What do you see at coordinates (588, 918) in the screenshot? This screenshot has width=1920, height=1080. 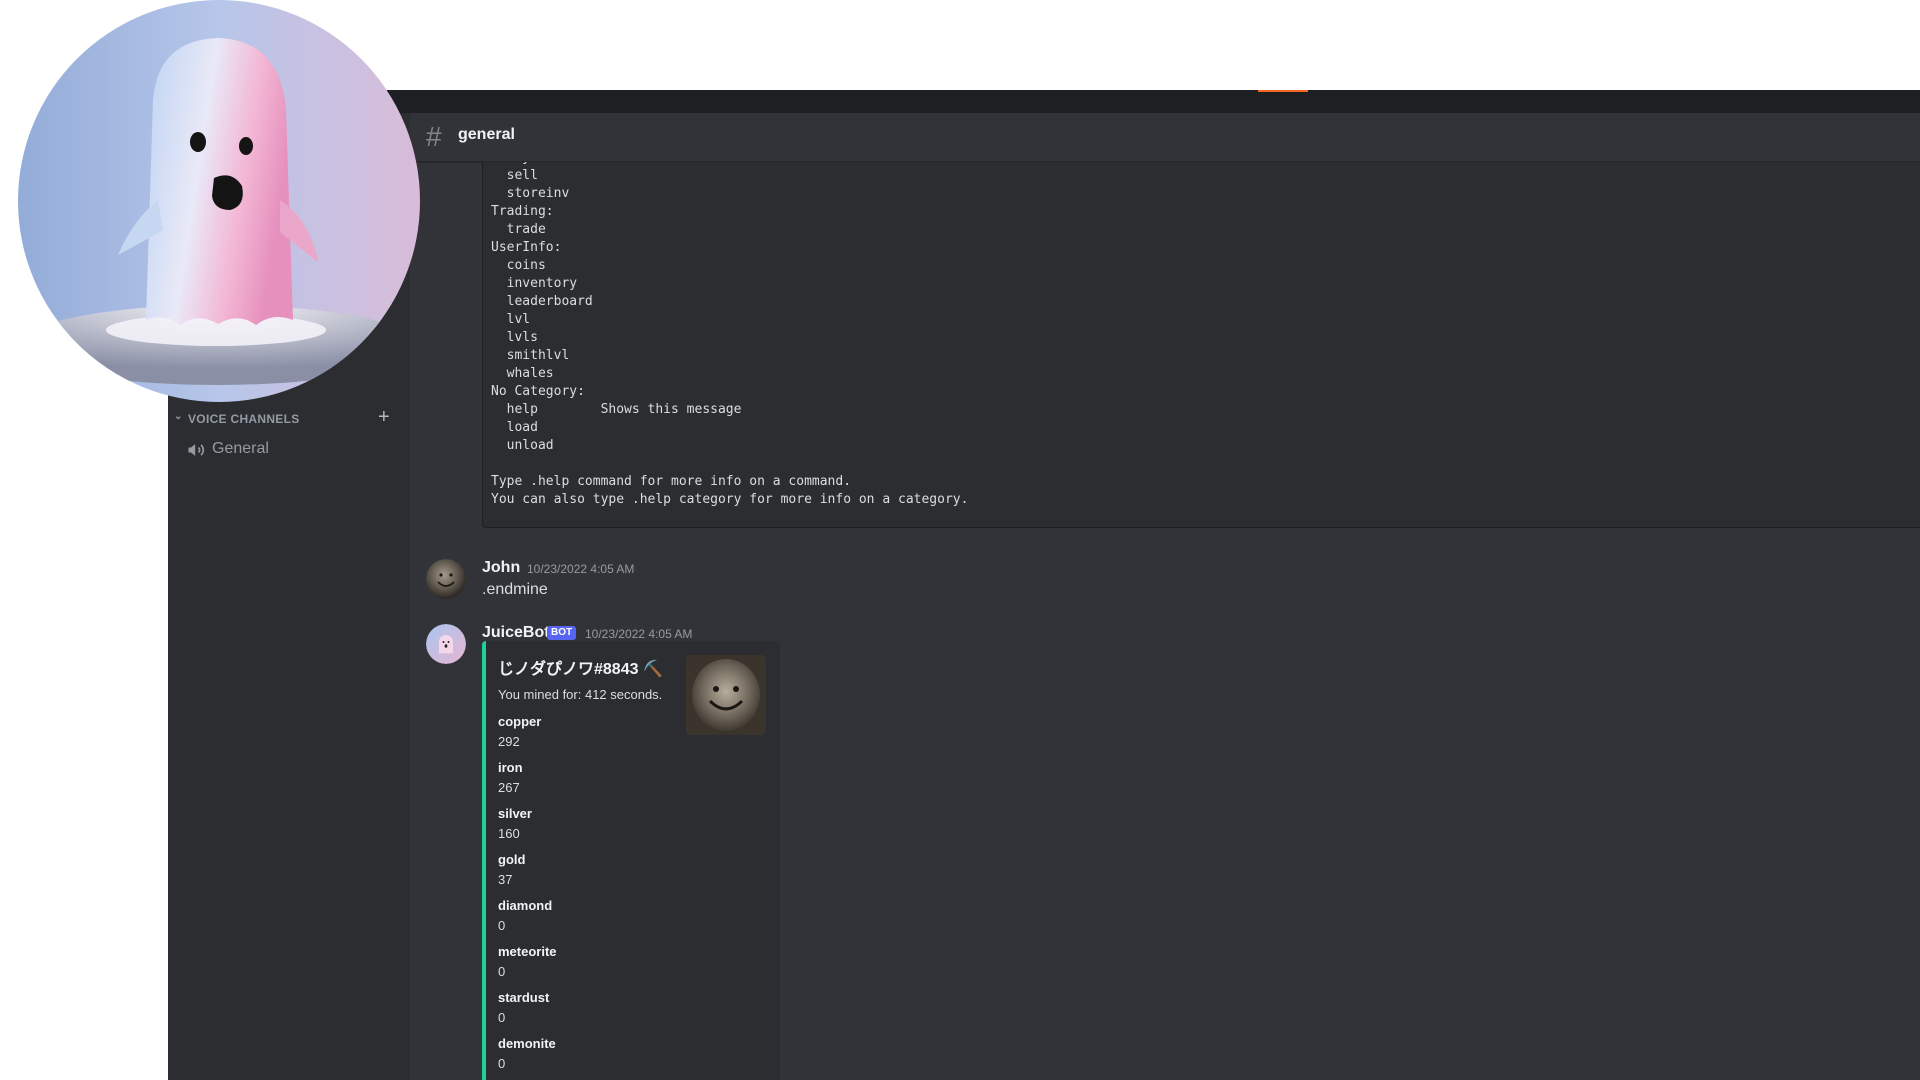 I see `embed-field-diamond: diamond 0` at bounding box center [588, 918].